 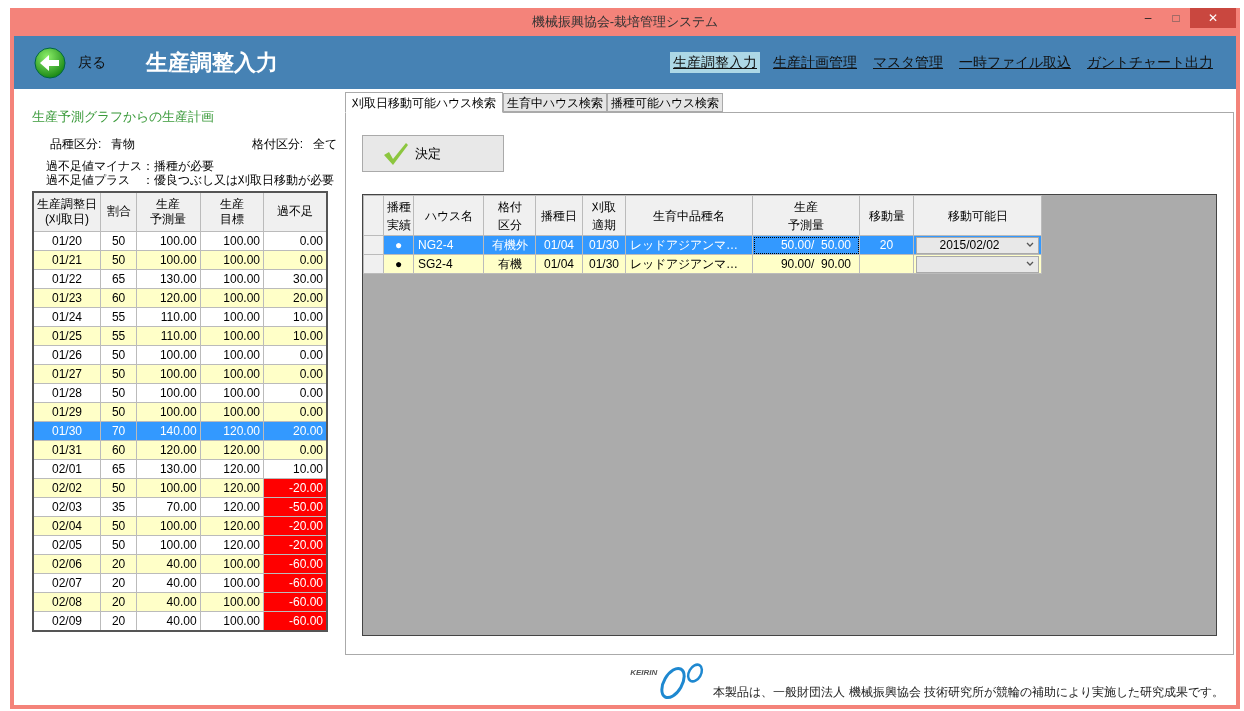 What do you see at coordinates (118, 279) in the screenshot?
I see `table-cell: 65` at bounding box center [118, 279].